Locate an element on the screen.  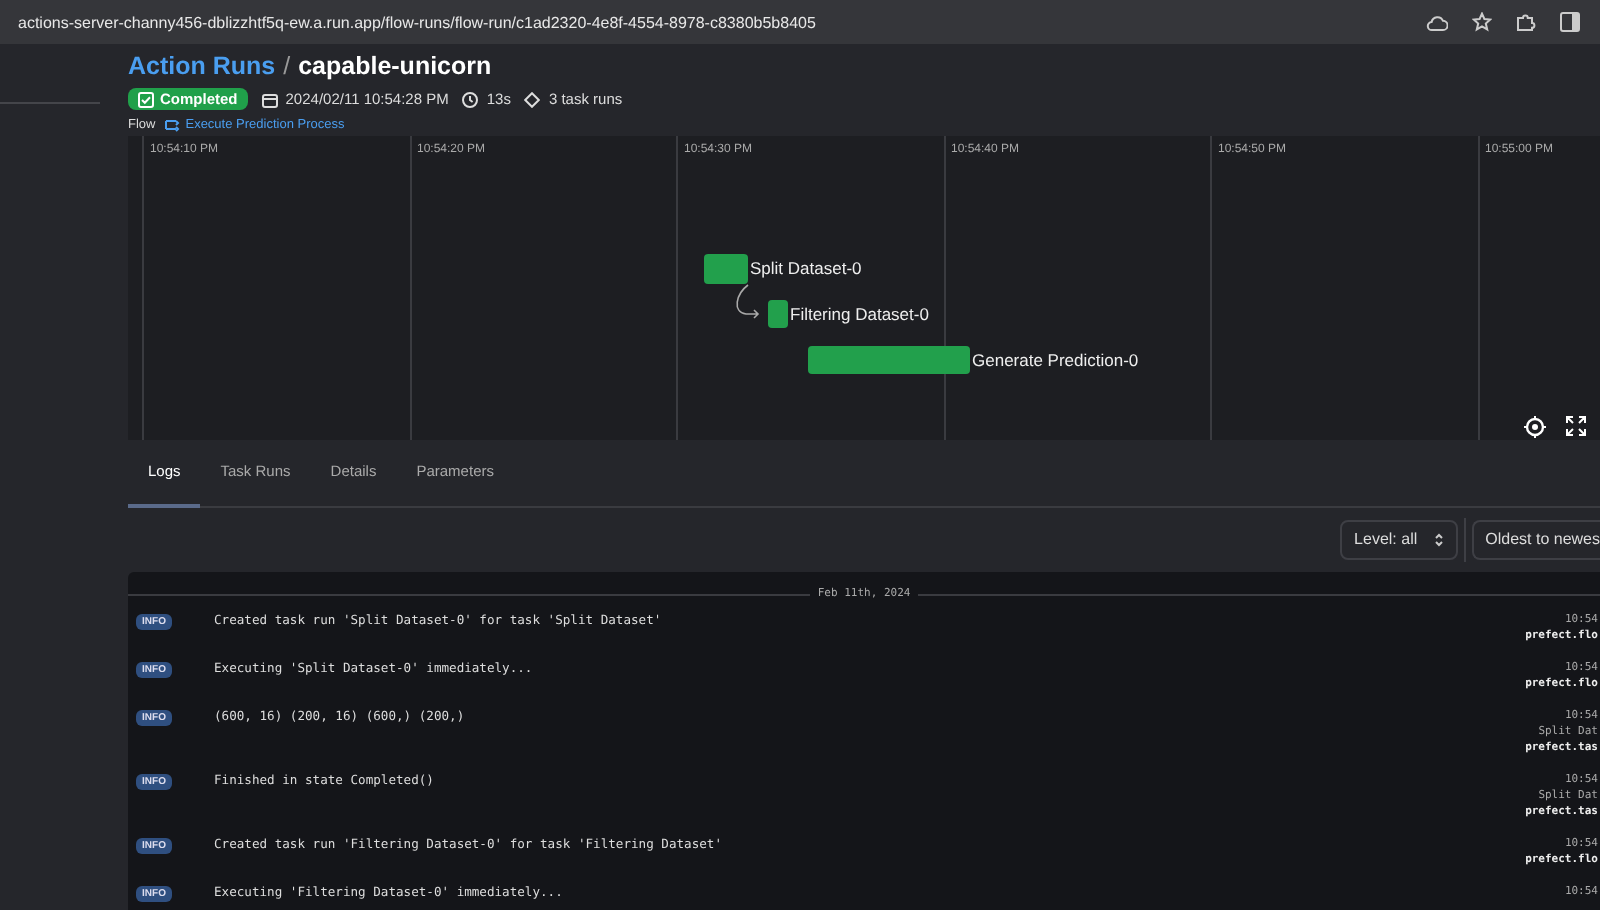
task-label: Split Dataset-0 is located at coordinates (806, 268).